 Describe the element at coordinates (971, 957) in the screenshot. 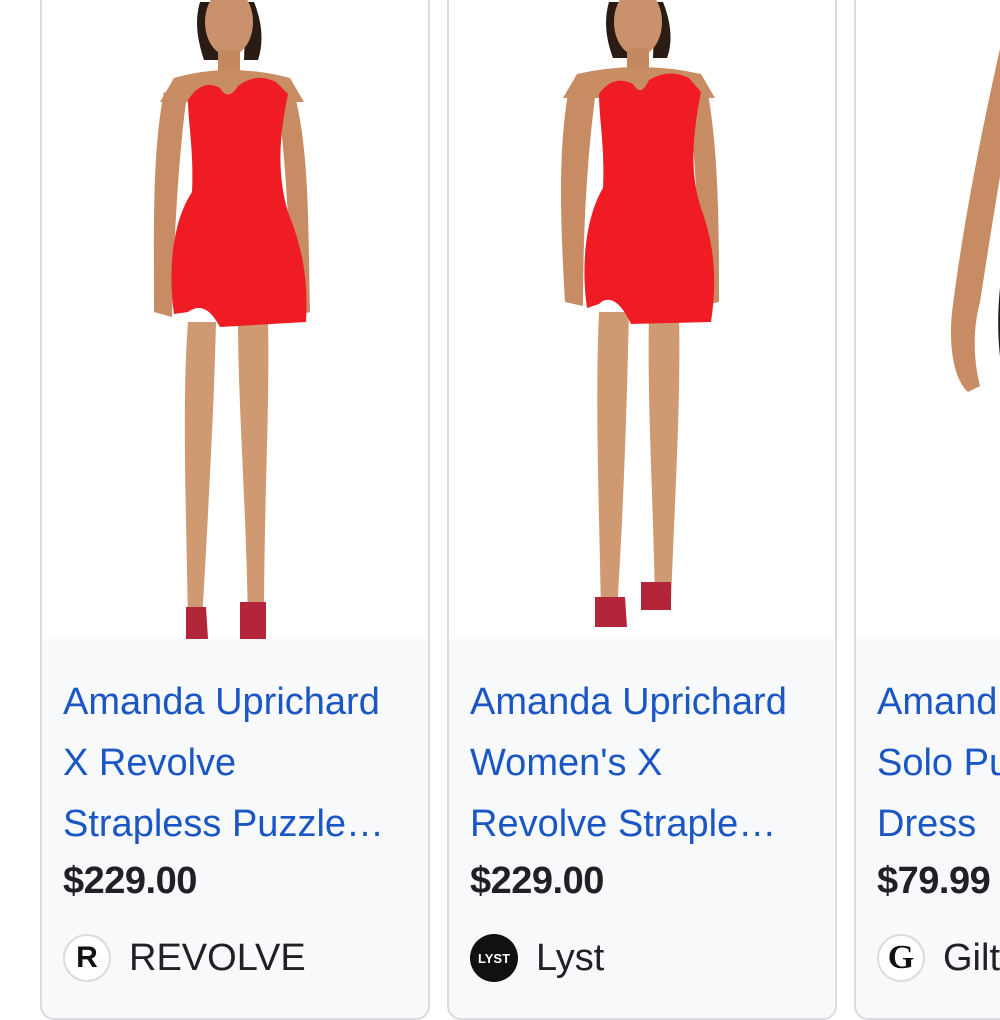

I see `store-name: Gilt` at that location.